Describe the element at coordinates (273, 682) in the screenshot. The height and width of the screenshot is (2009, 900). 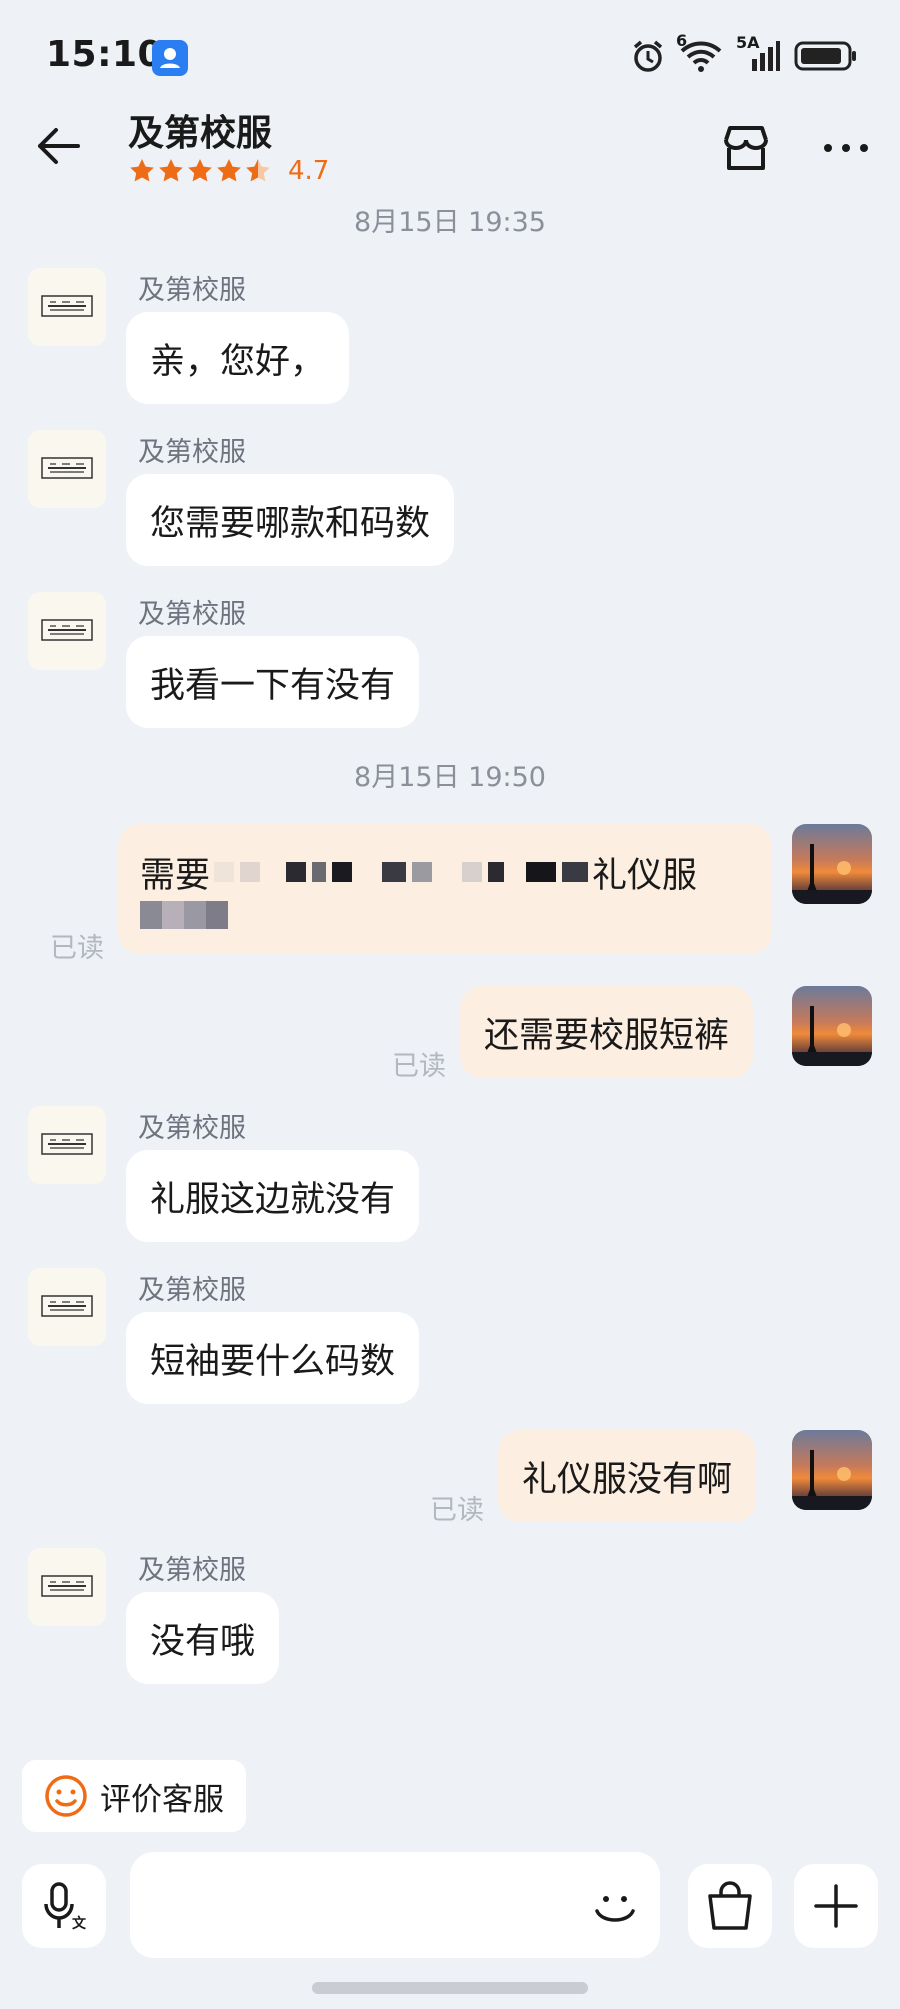
I see `message-bubble-incoming: 我看一下有没有` at that location.